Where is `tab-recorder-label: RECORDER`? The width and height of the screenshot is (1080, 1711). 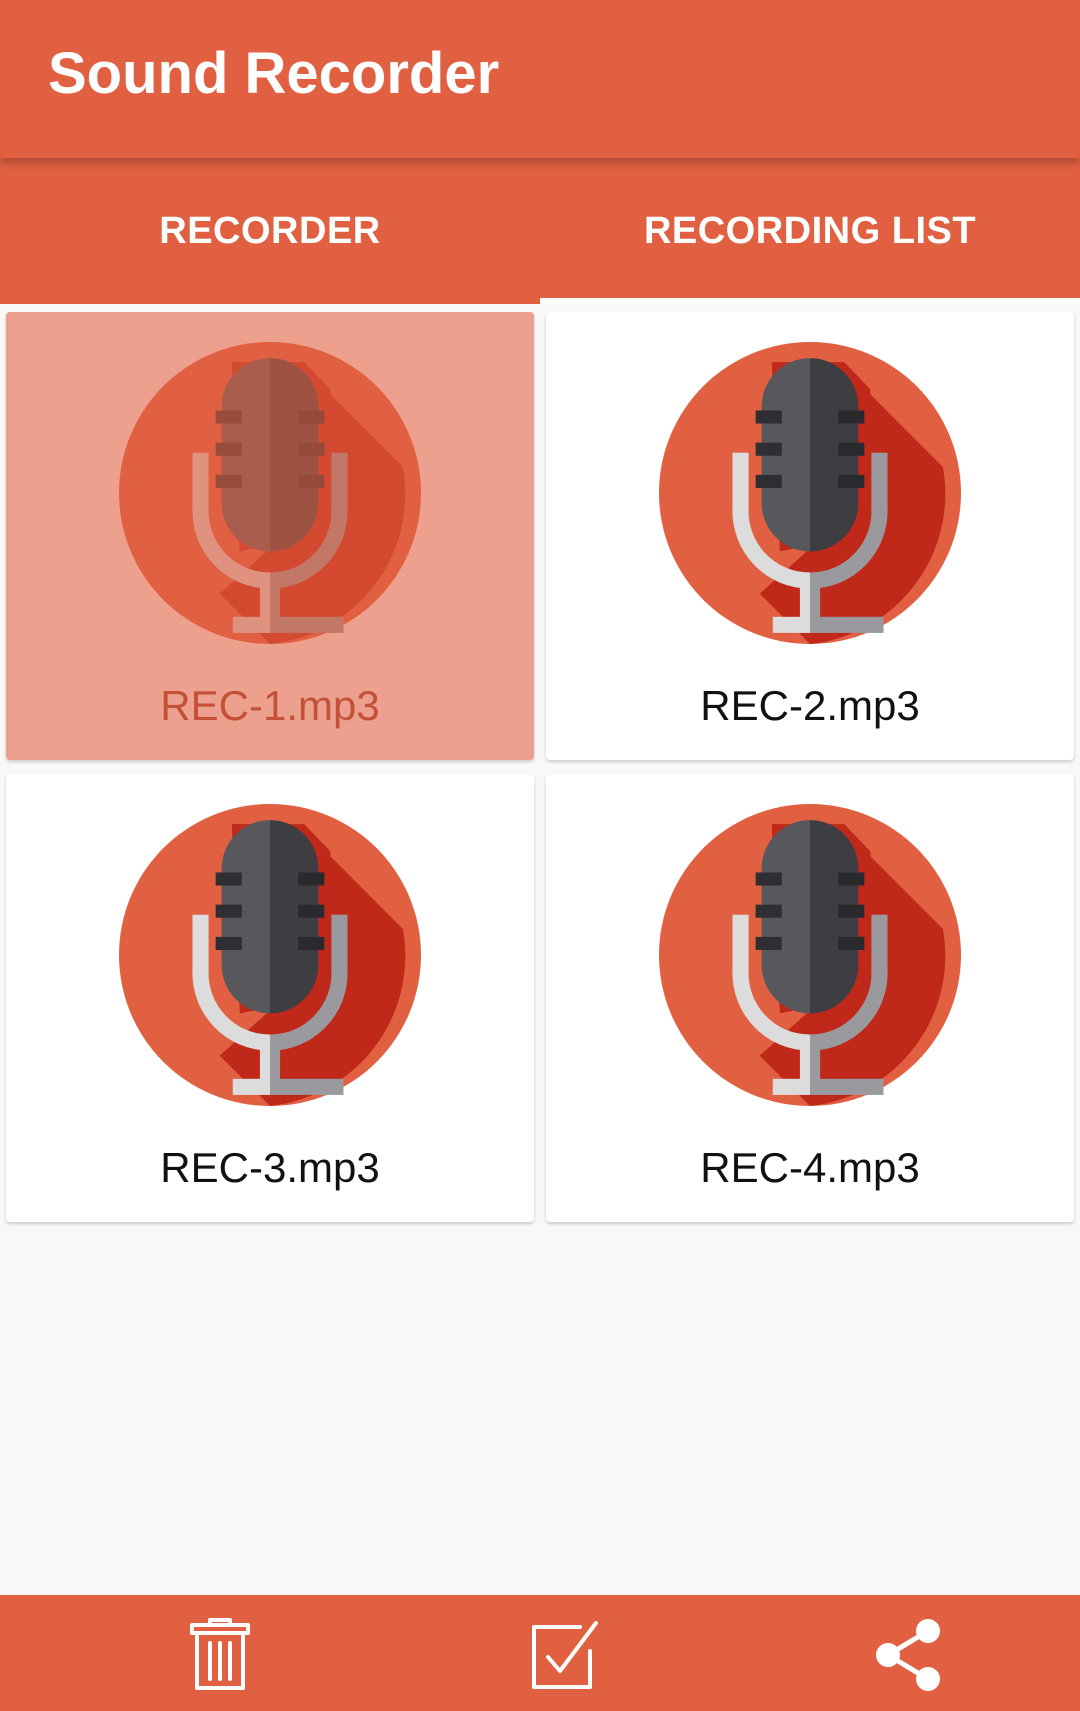 tab-recorder-label: RECORDER is located at coordinates (270, 230).